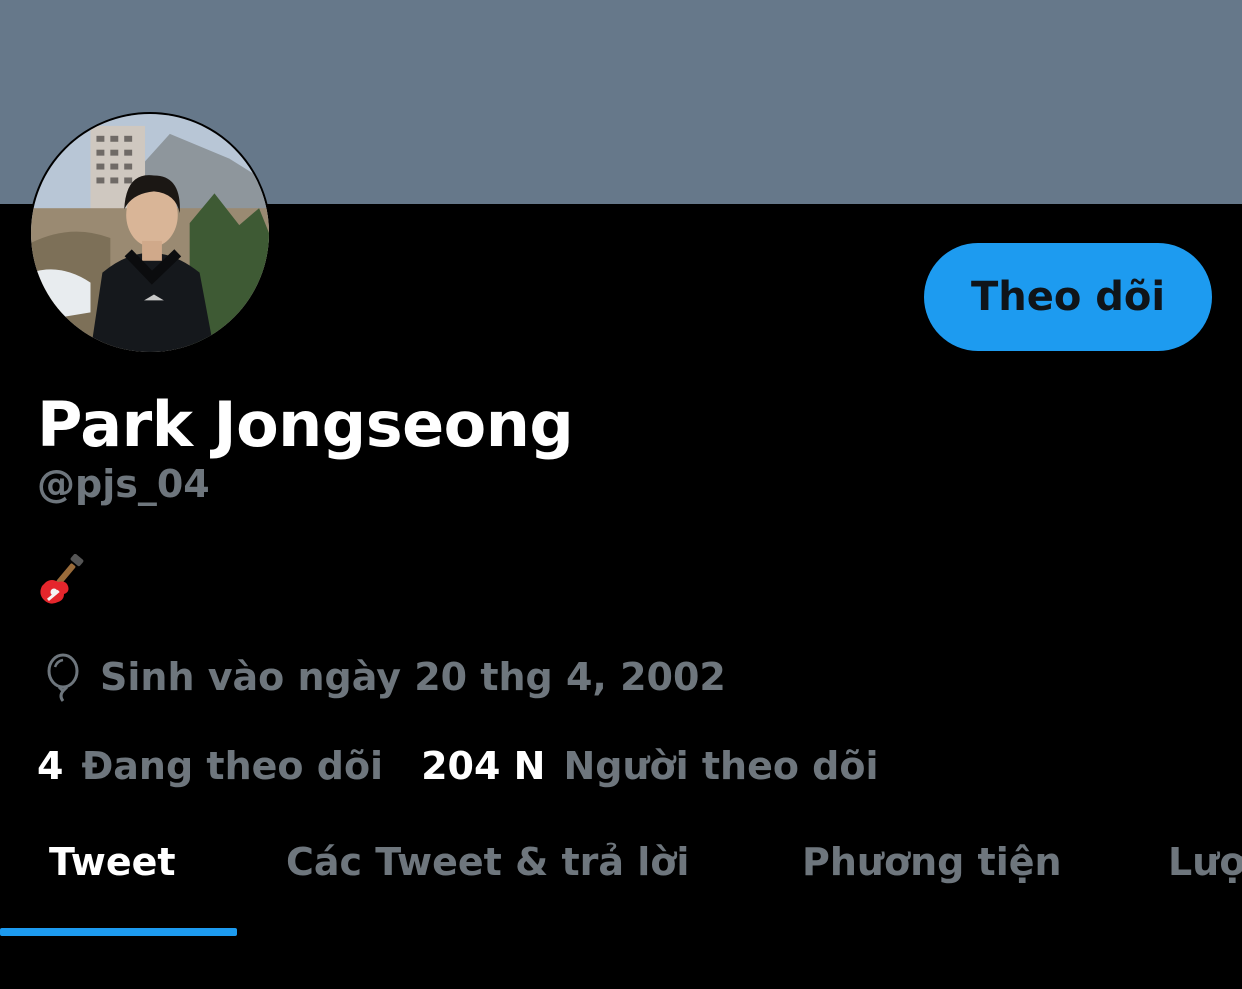  Describe the element at coordinates (63, 677) in the screenshot. I see `balloon-icon` at that location.